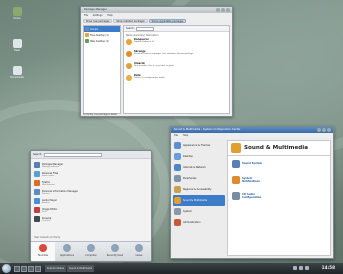 The image size is (343, 274). I want to click on folder-icon, so click(17, 70).